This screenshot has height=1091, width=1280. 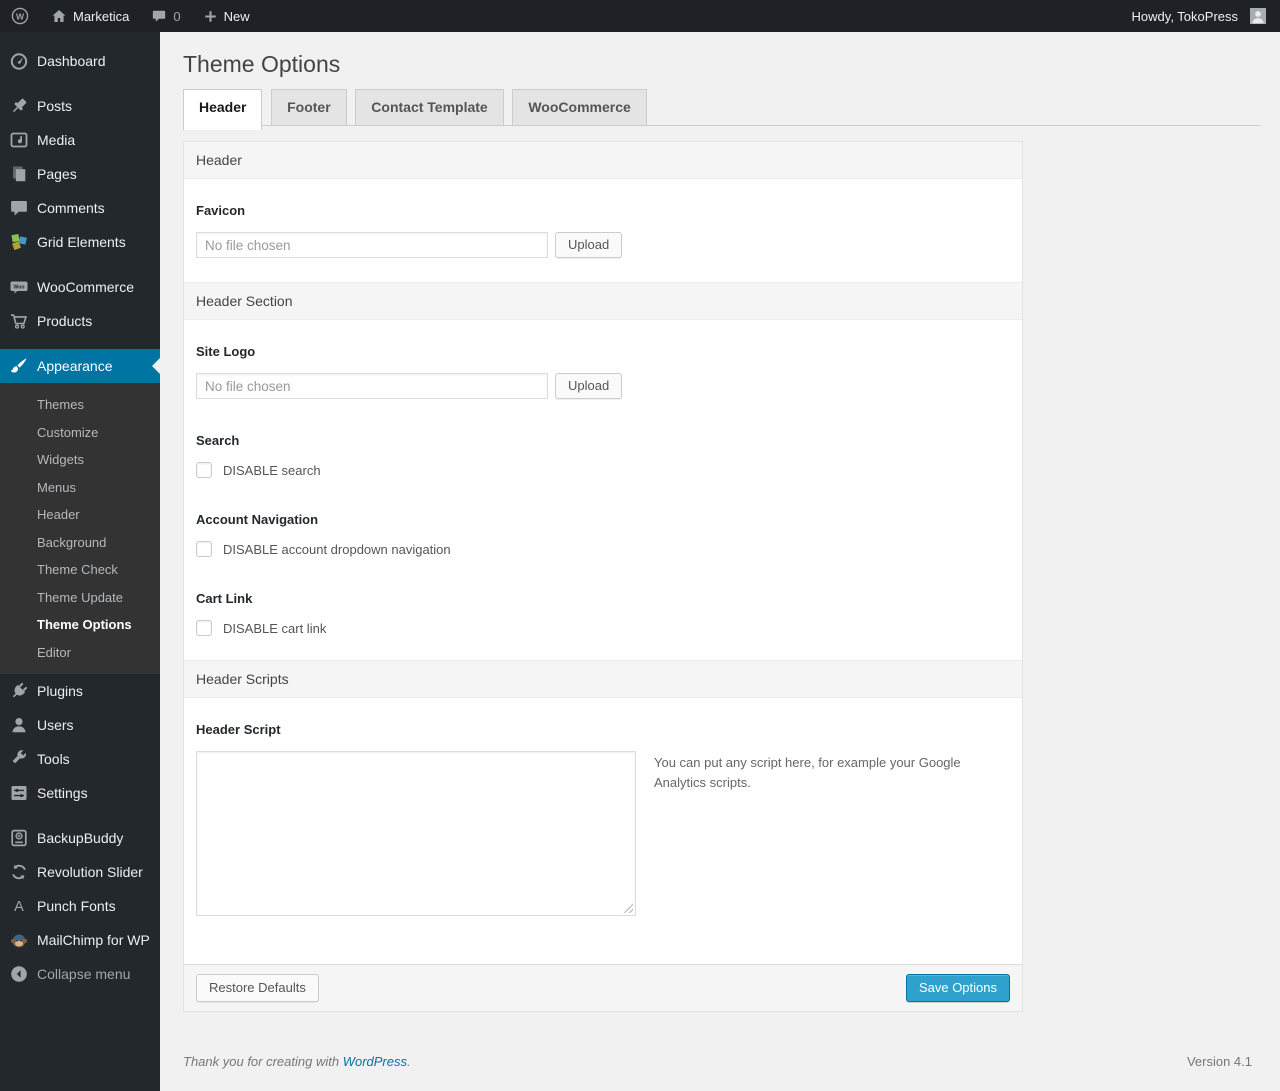 I want to click on user-icon, so click(x=18, y=725).